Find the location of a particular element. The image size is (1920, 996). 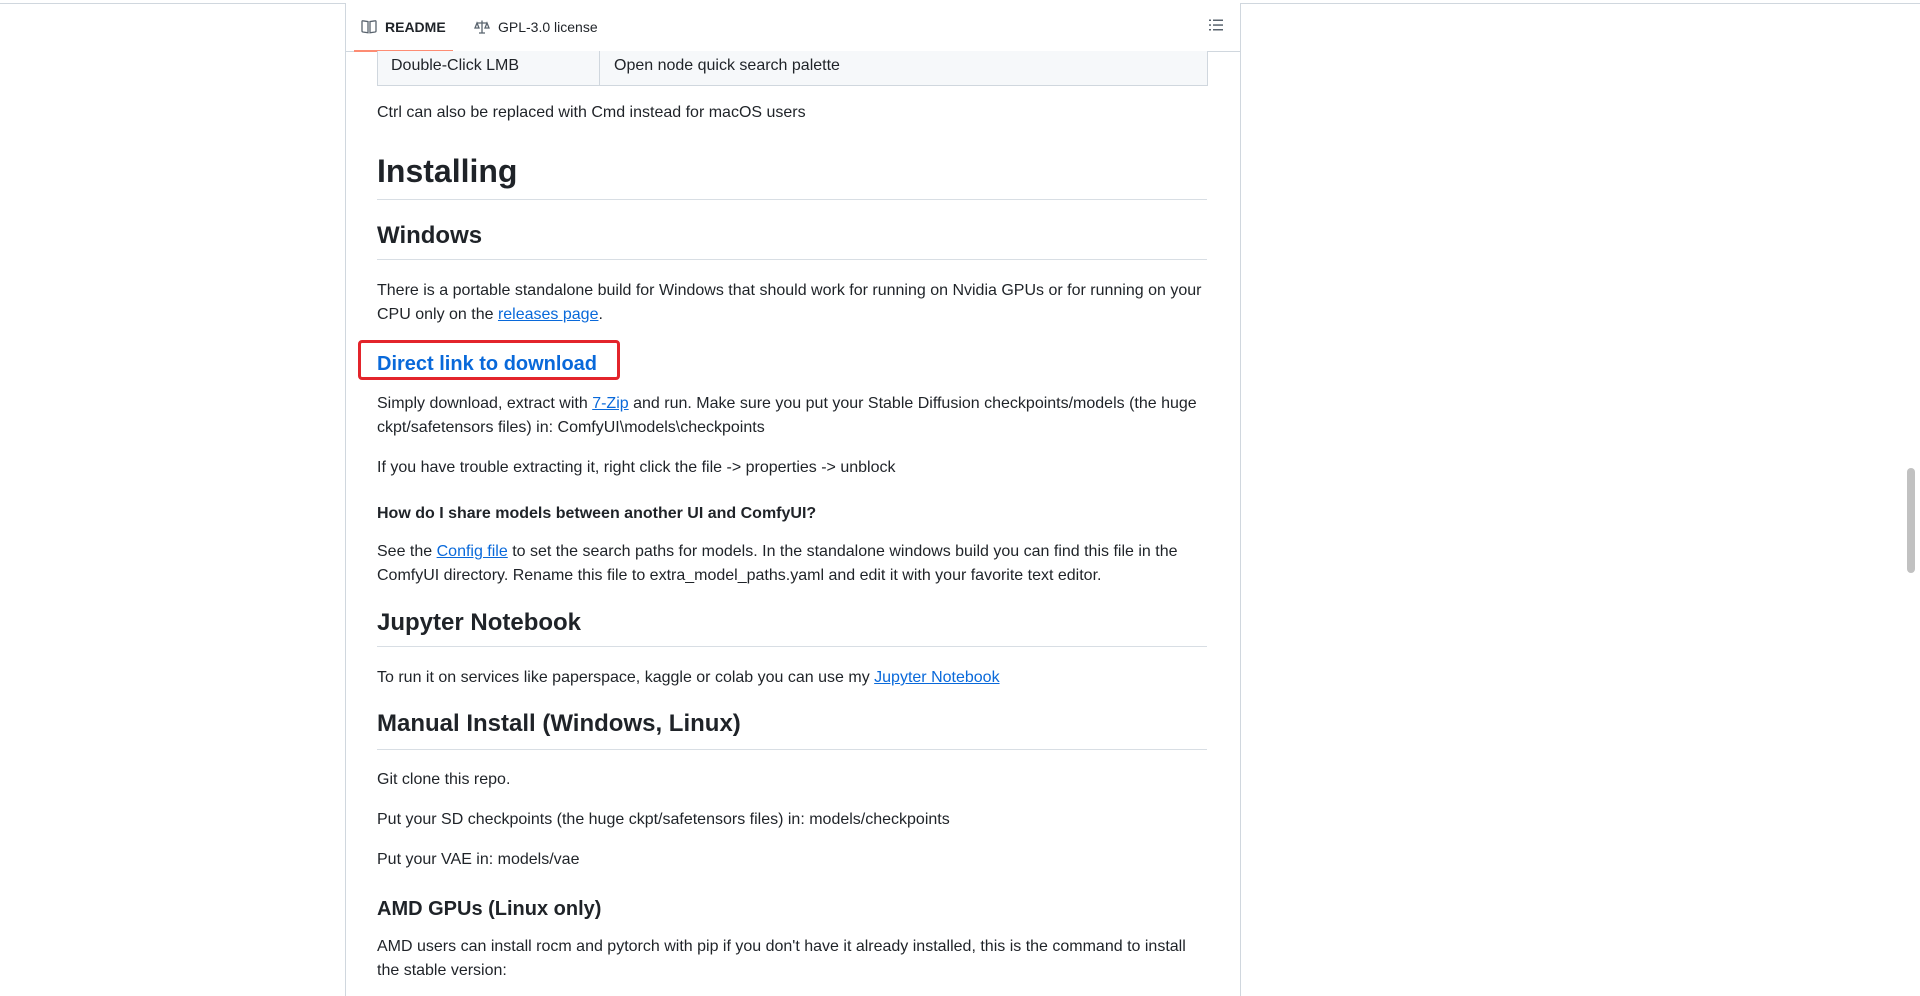

scale-icon is located at coordinates (482, 27).